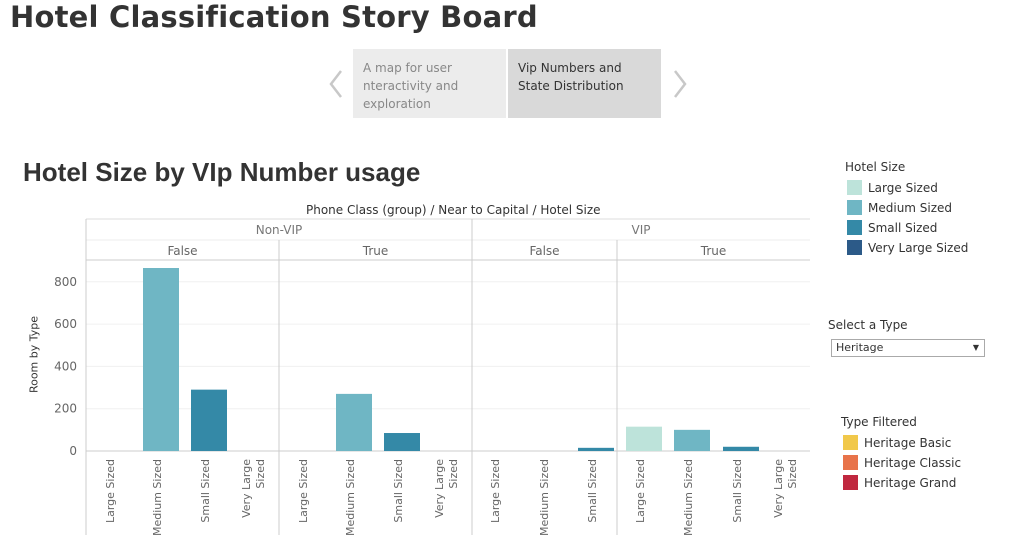 Image resolution: width=1013 pixels, height=548 pixels. I want to click on y-tick-label: 400, so click(65, 366).